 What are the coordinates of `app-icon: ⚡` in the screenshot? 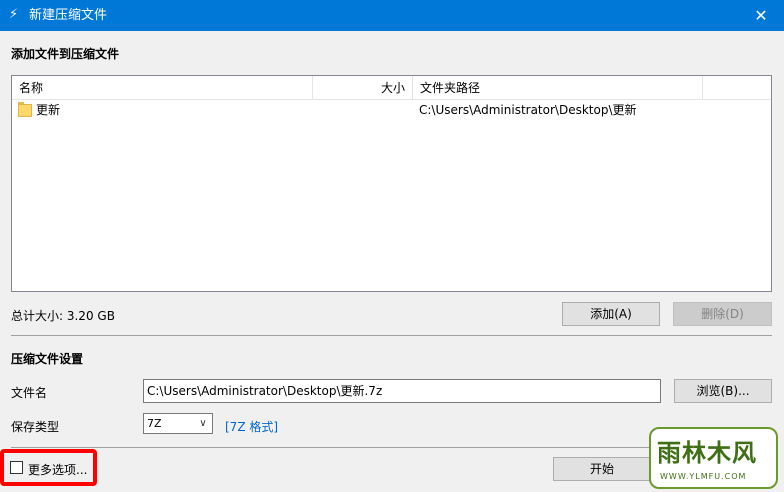 It's located at (14, 14).